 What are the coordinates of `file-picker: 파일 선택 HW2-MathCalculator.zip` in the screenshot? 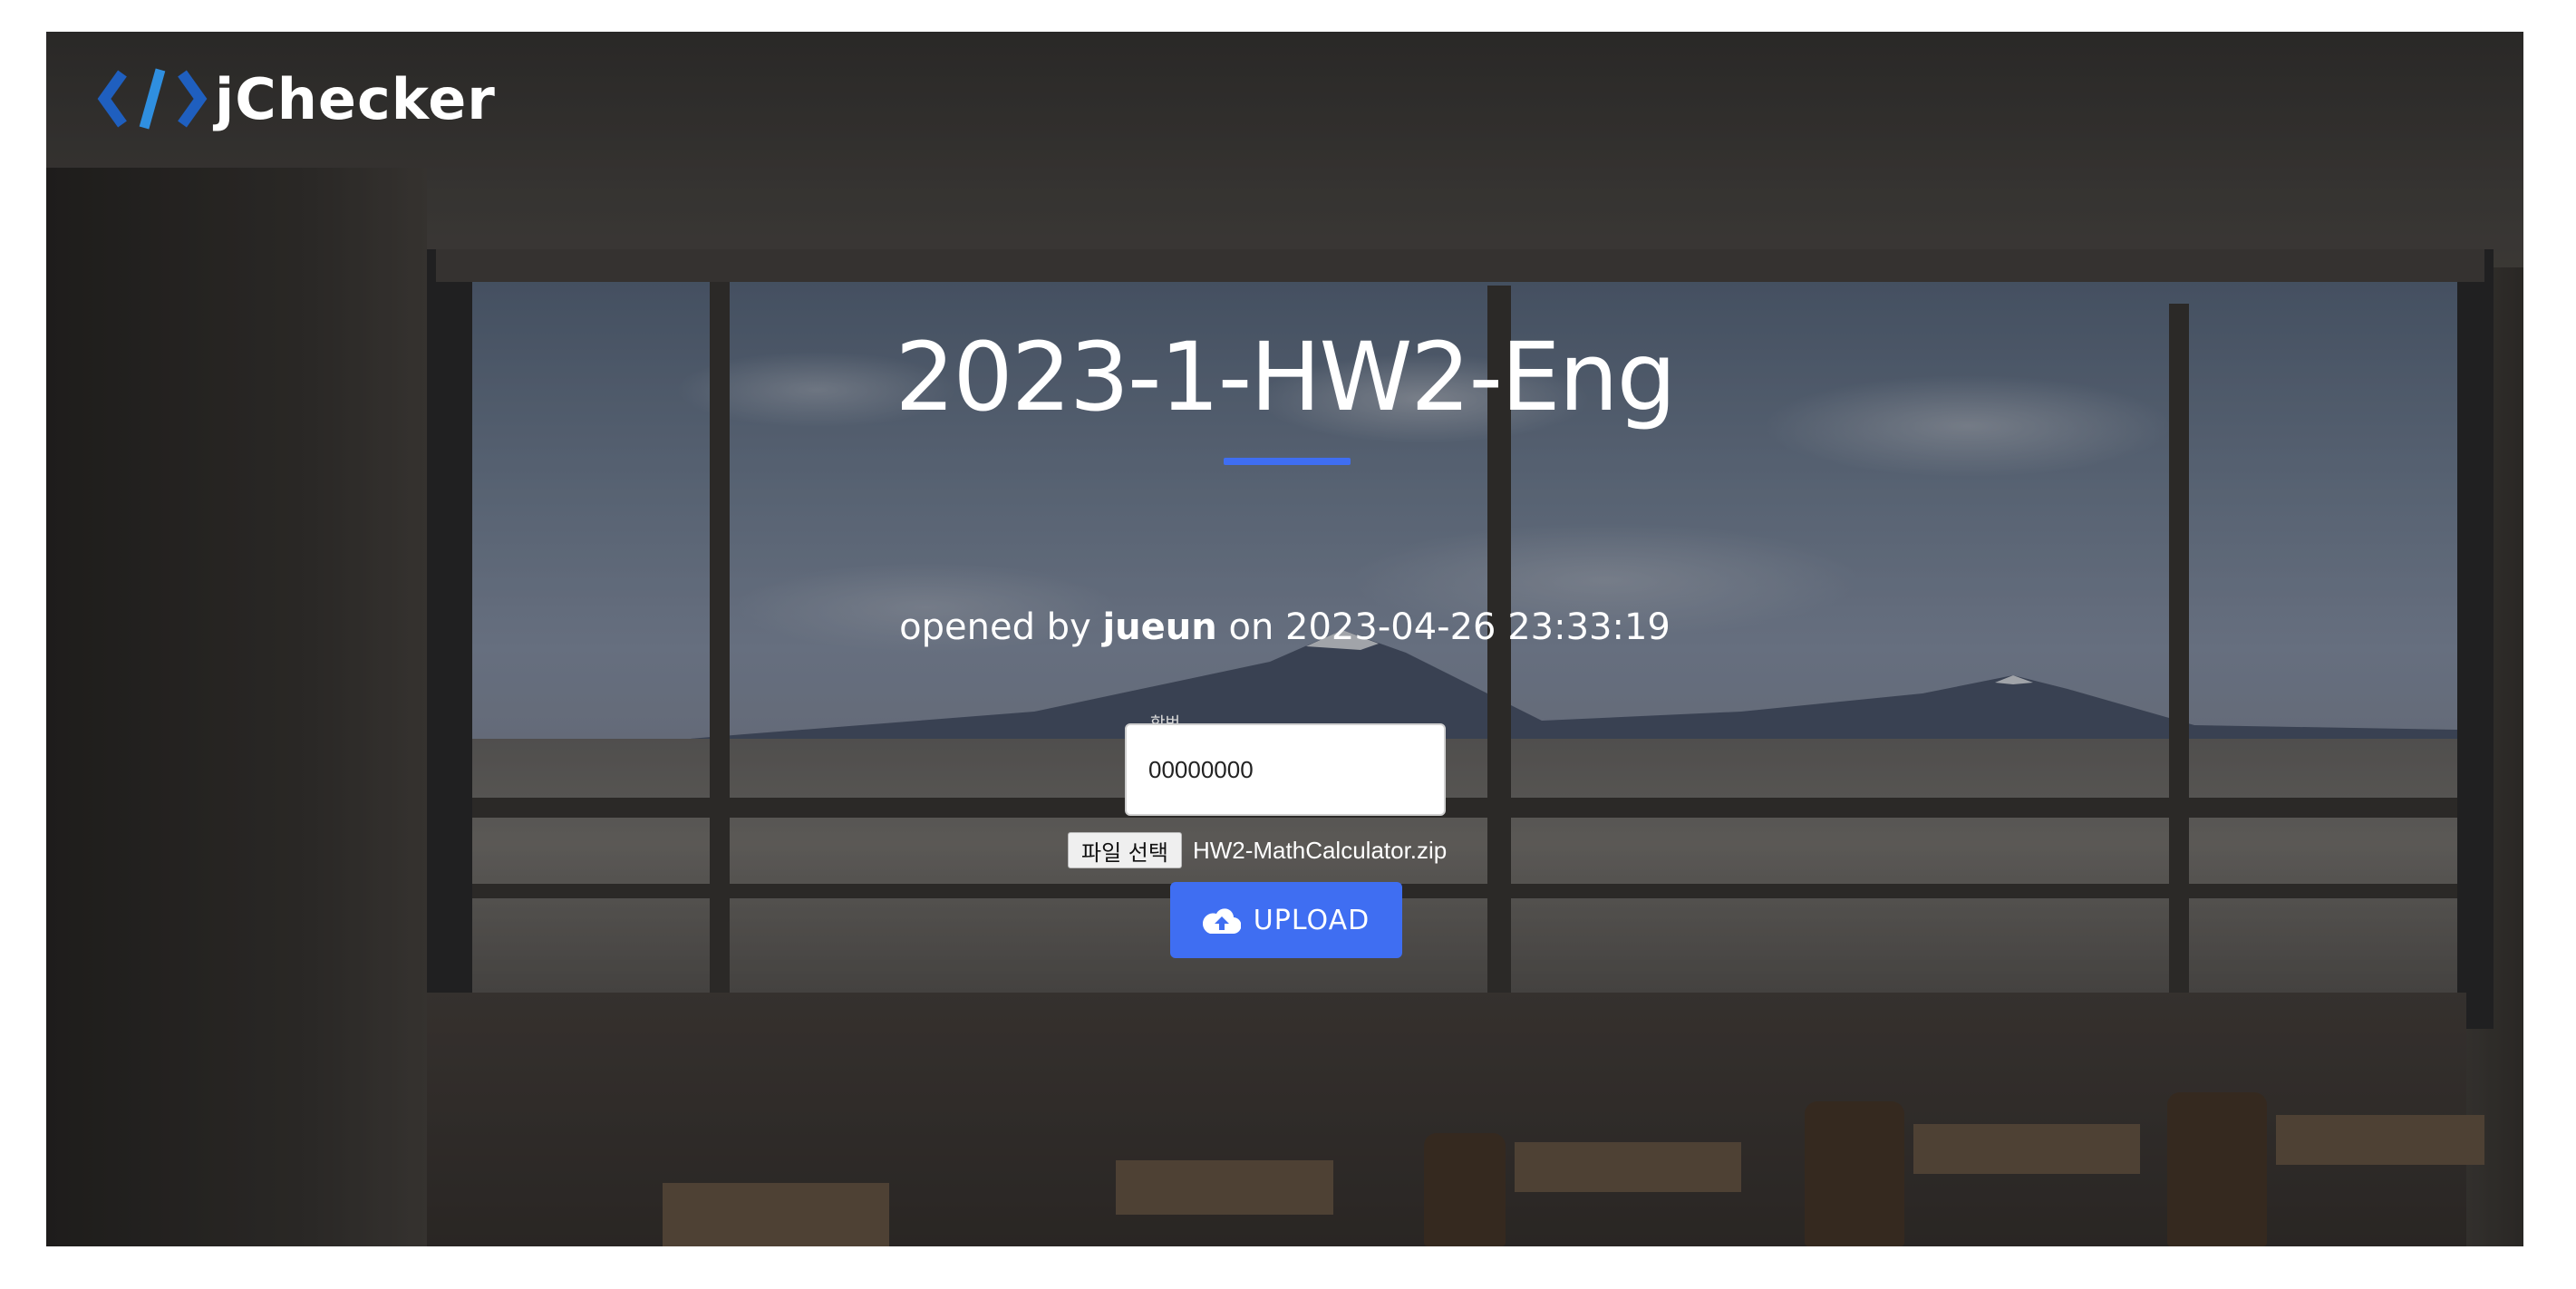 It's located at (1257, 850).